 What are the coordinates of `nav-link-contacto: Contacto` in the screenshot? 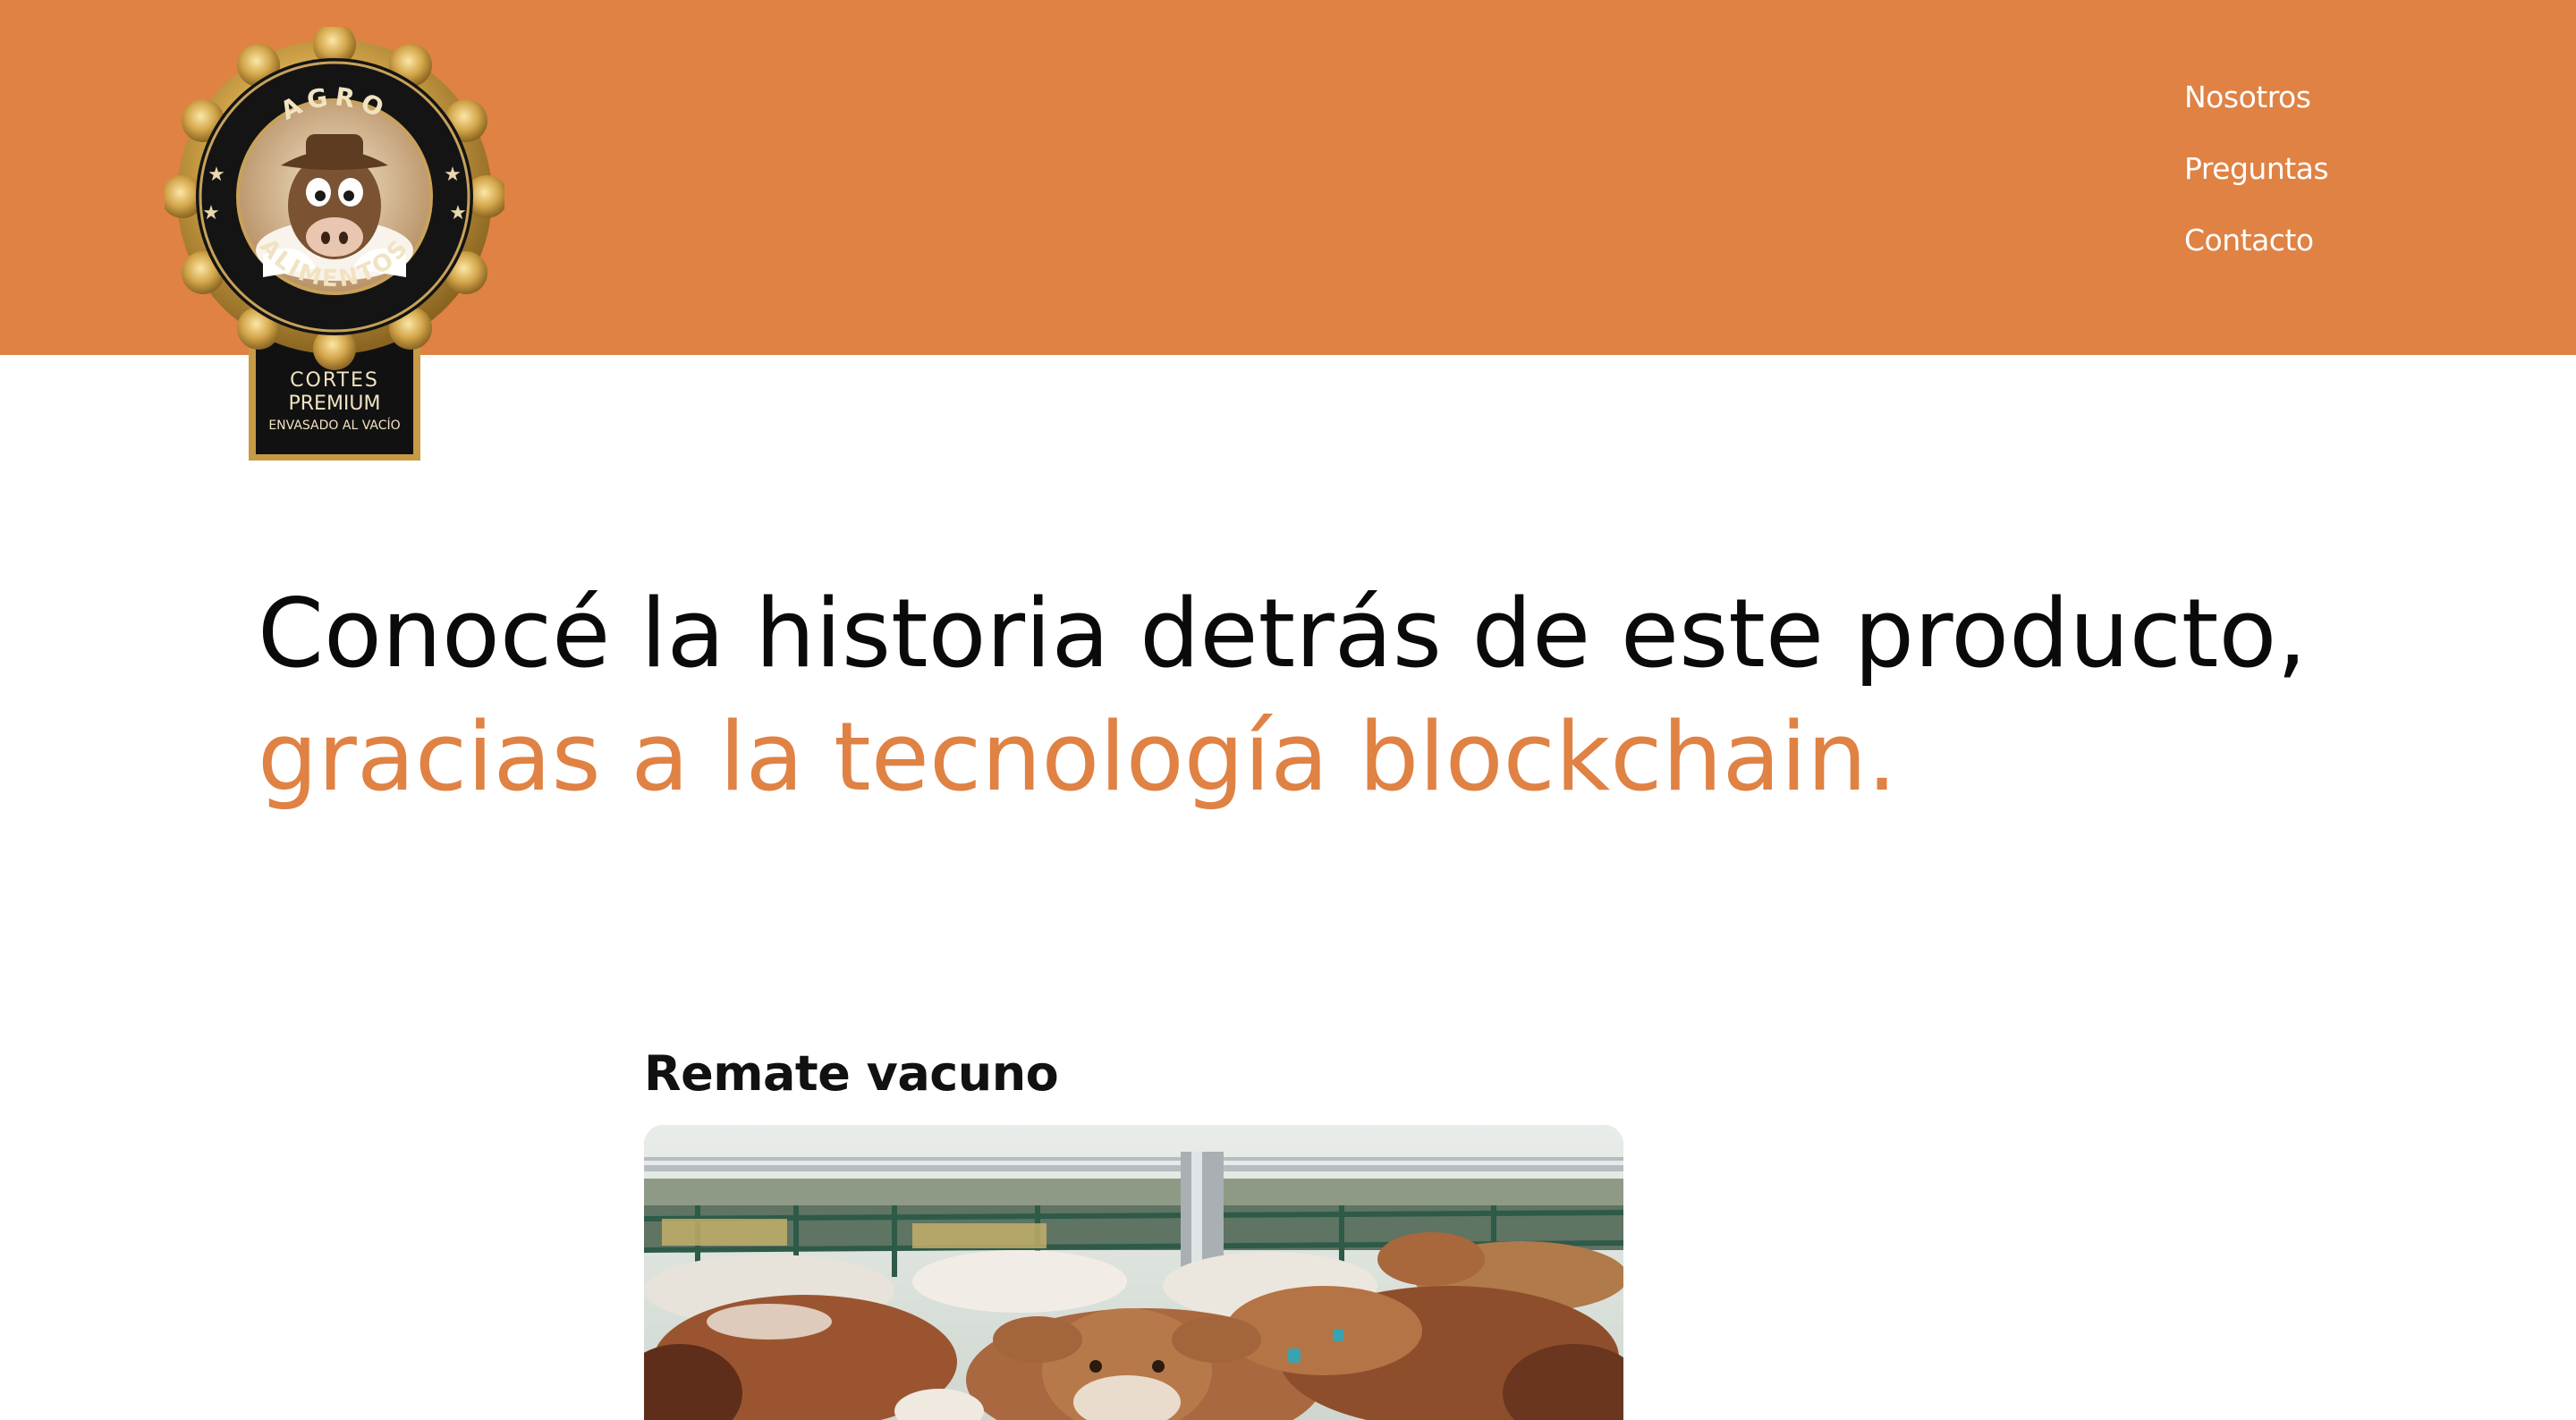 It's located at (2256, 240).